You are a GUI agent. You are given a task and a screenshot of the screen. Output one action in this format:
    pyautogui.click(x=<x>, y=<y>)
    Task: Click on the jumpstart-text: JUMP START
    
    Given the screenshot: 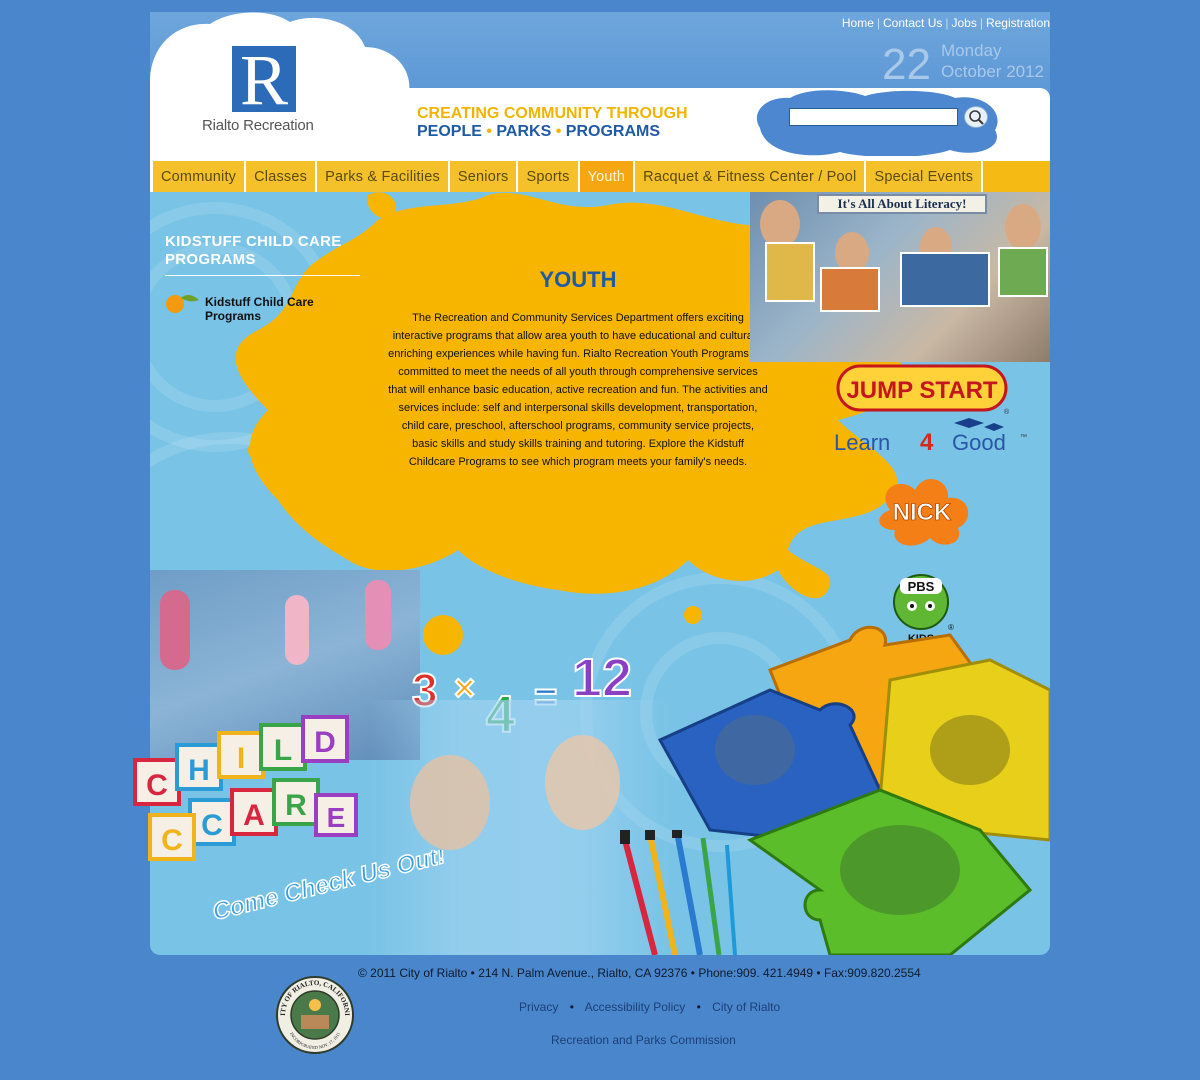 What is the action you would take?
    pyautogui.click(x=921, y=390)
    